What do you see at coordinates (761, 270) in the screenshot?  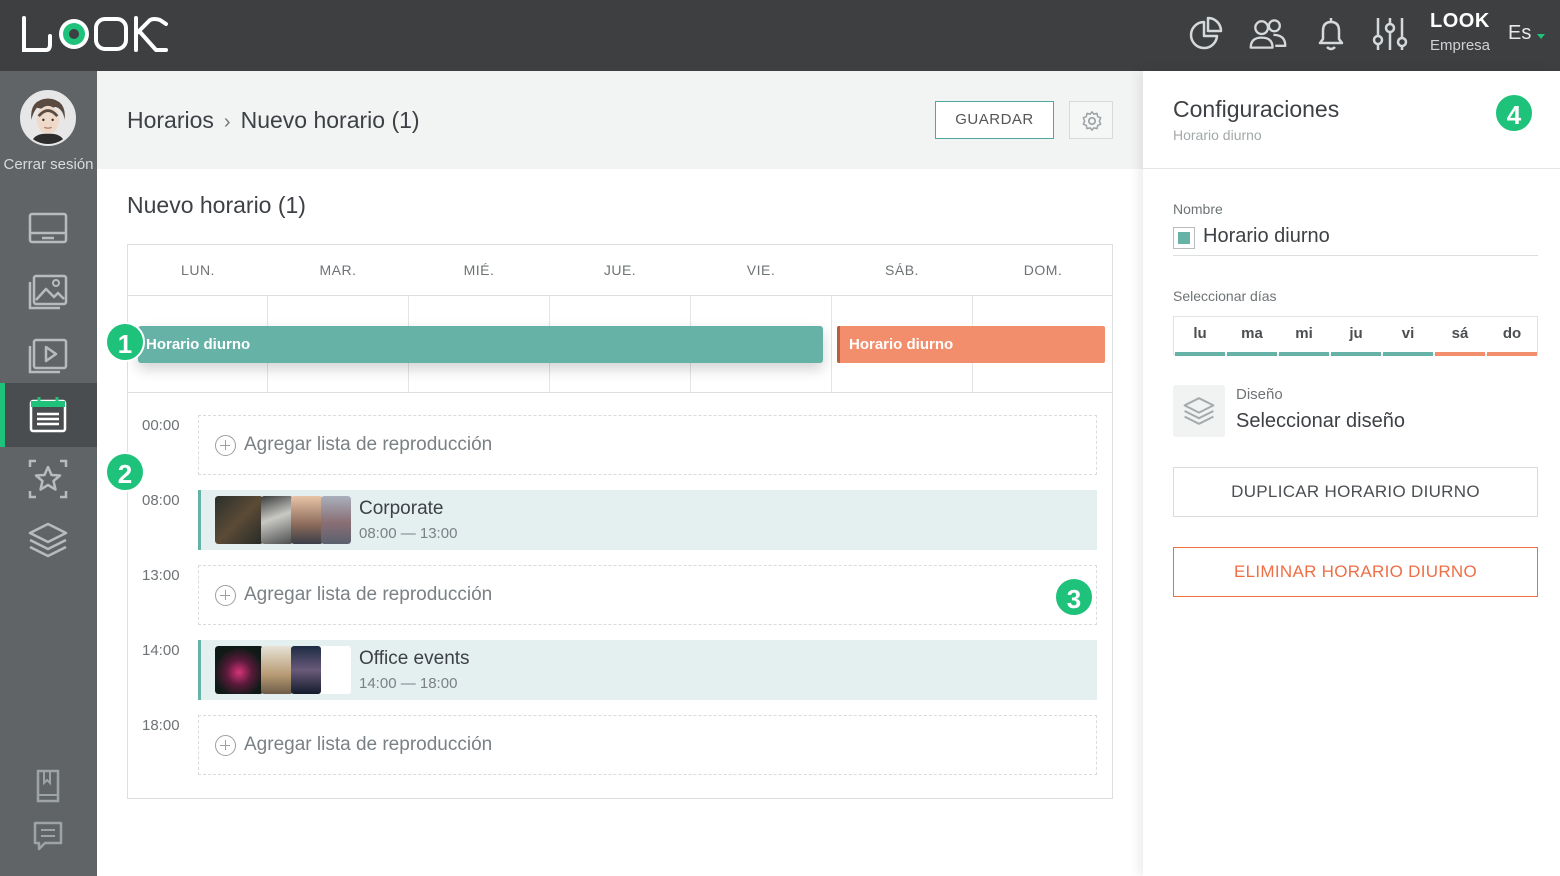 I see `day-header-fri: VIE.` at bounding box center [761, 270].